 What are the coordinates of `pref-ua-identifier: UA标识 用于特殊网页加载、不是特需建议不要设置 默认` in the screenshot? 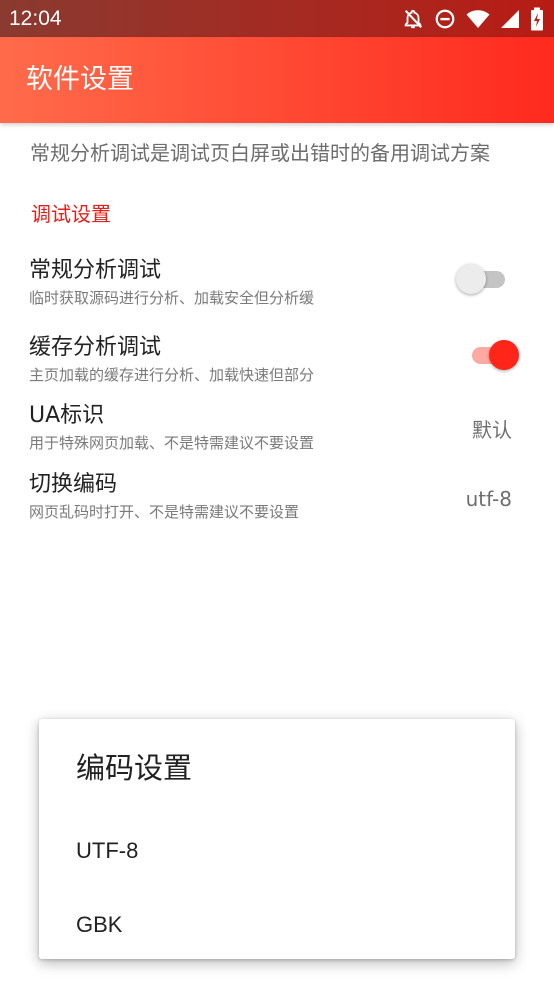 It's located at (277, 434).